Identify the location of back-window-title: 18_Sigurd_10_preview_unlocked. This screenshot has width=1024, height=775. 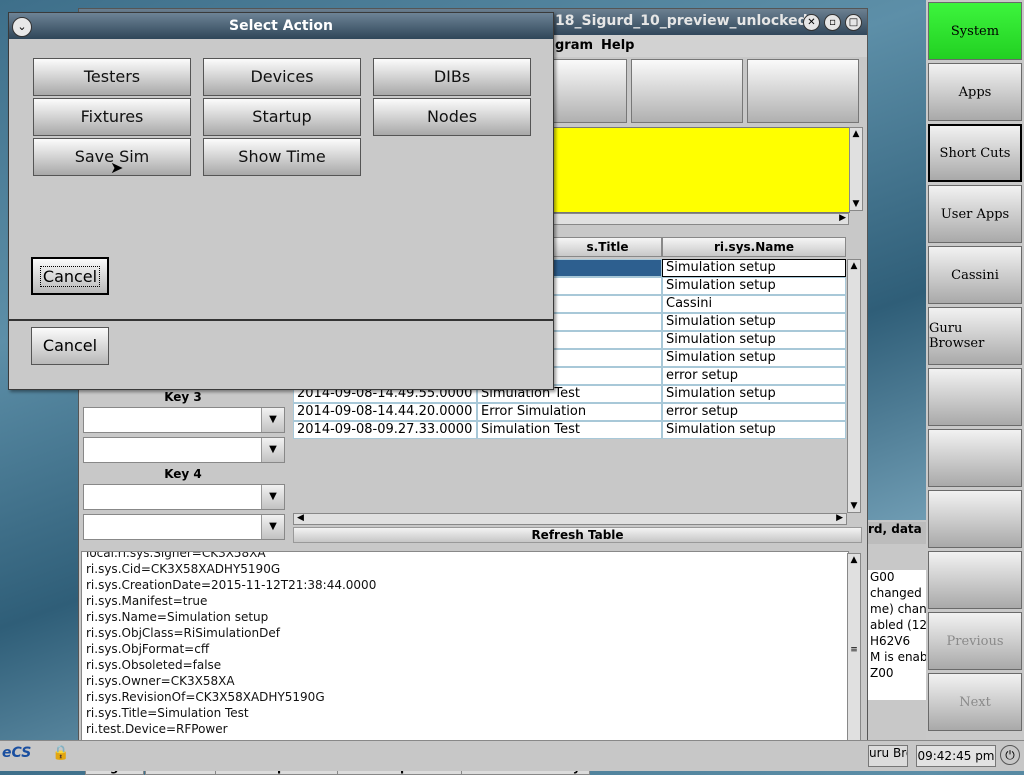
(681, 21).